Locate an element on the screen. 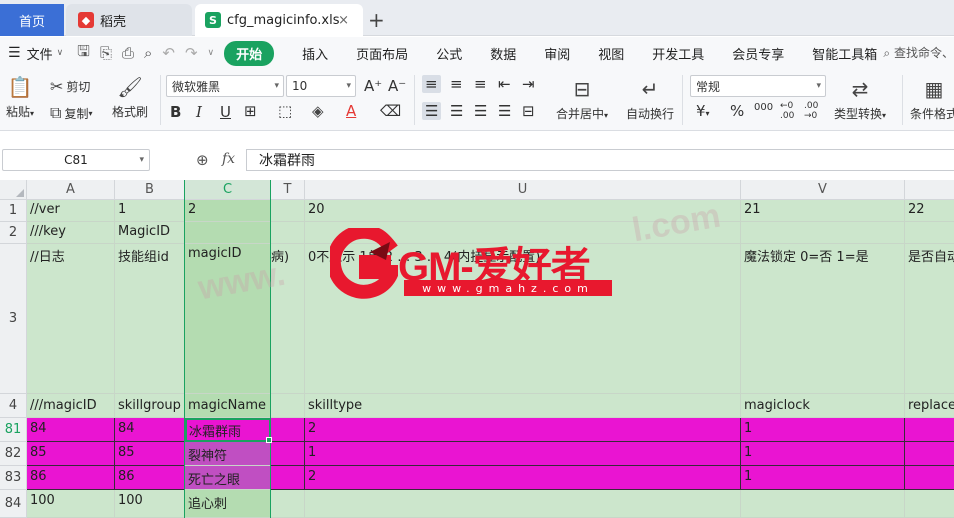 The height and width of the screenshot is (518, 954). align-center-icon: ☰ is located at coordinates (456, 111).